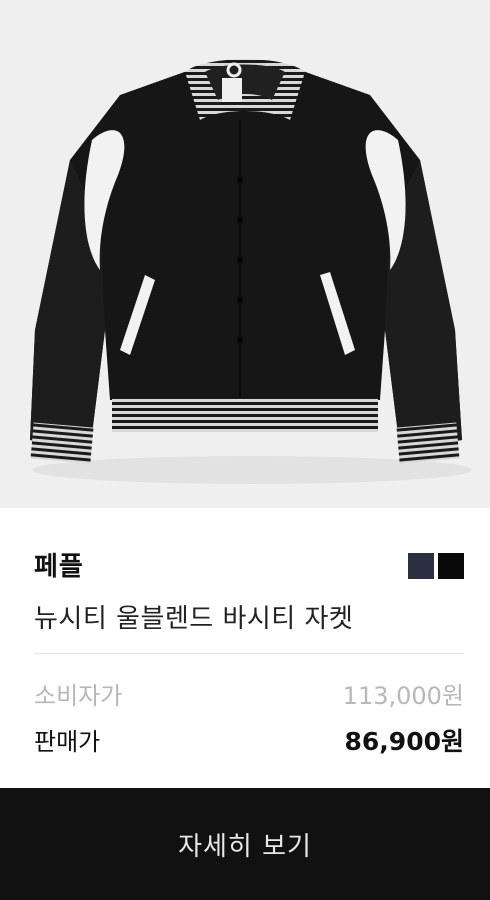 The height and width of the screenshot is (900, 490). What do you see at coordinates (403, 696) in the screenshot?
I see `retail-price-value: 113,000원` at bounding box center [403, 696].